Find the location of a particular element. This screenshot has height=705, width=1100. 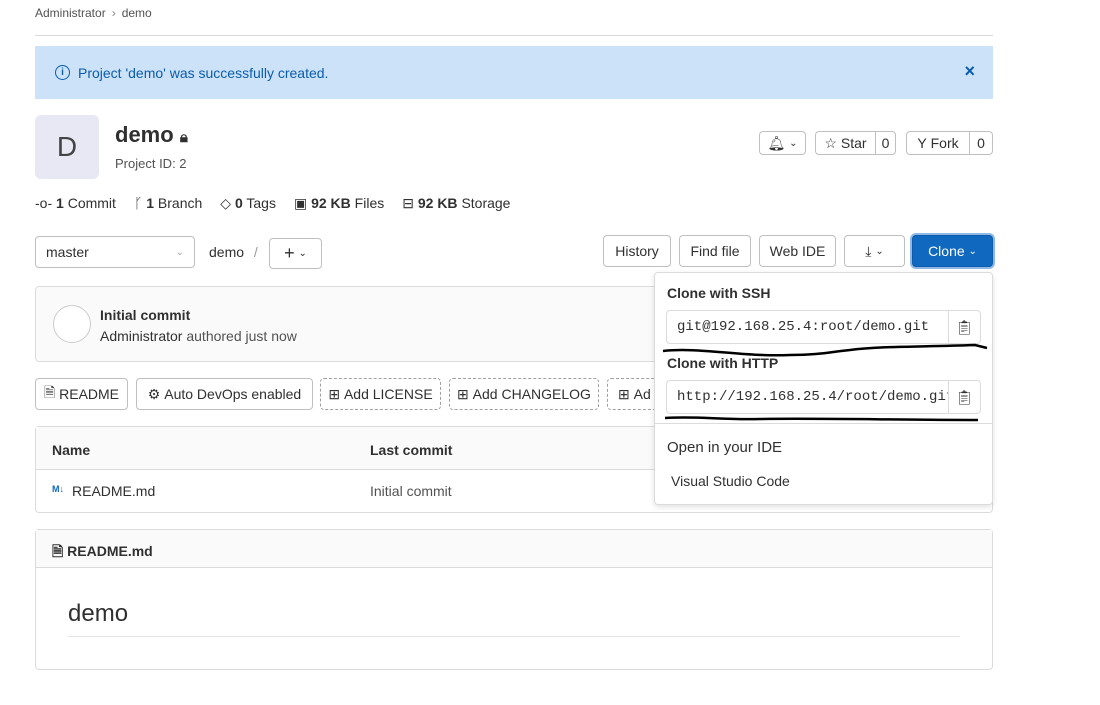

add-changelog-label: Add CHANGELOG is located at coordinates (531, 394).